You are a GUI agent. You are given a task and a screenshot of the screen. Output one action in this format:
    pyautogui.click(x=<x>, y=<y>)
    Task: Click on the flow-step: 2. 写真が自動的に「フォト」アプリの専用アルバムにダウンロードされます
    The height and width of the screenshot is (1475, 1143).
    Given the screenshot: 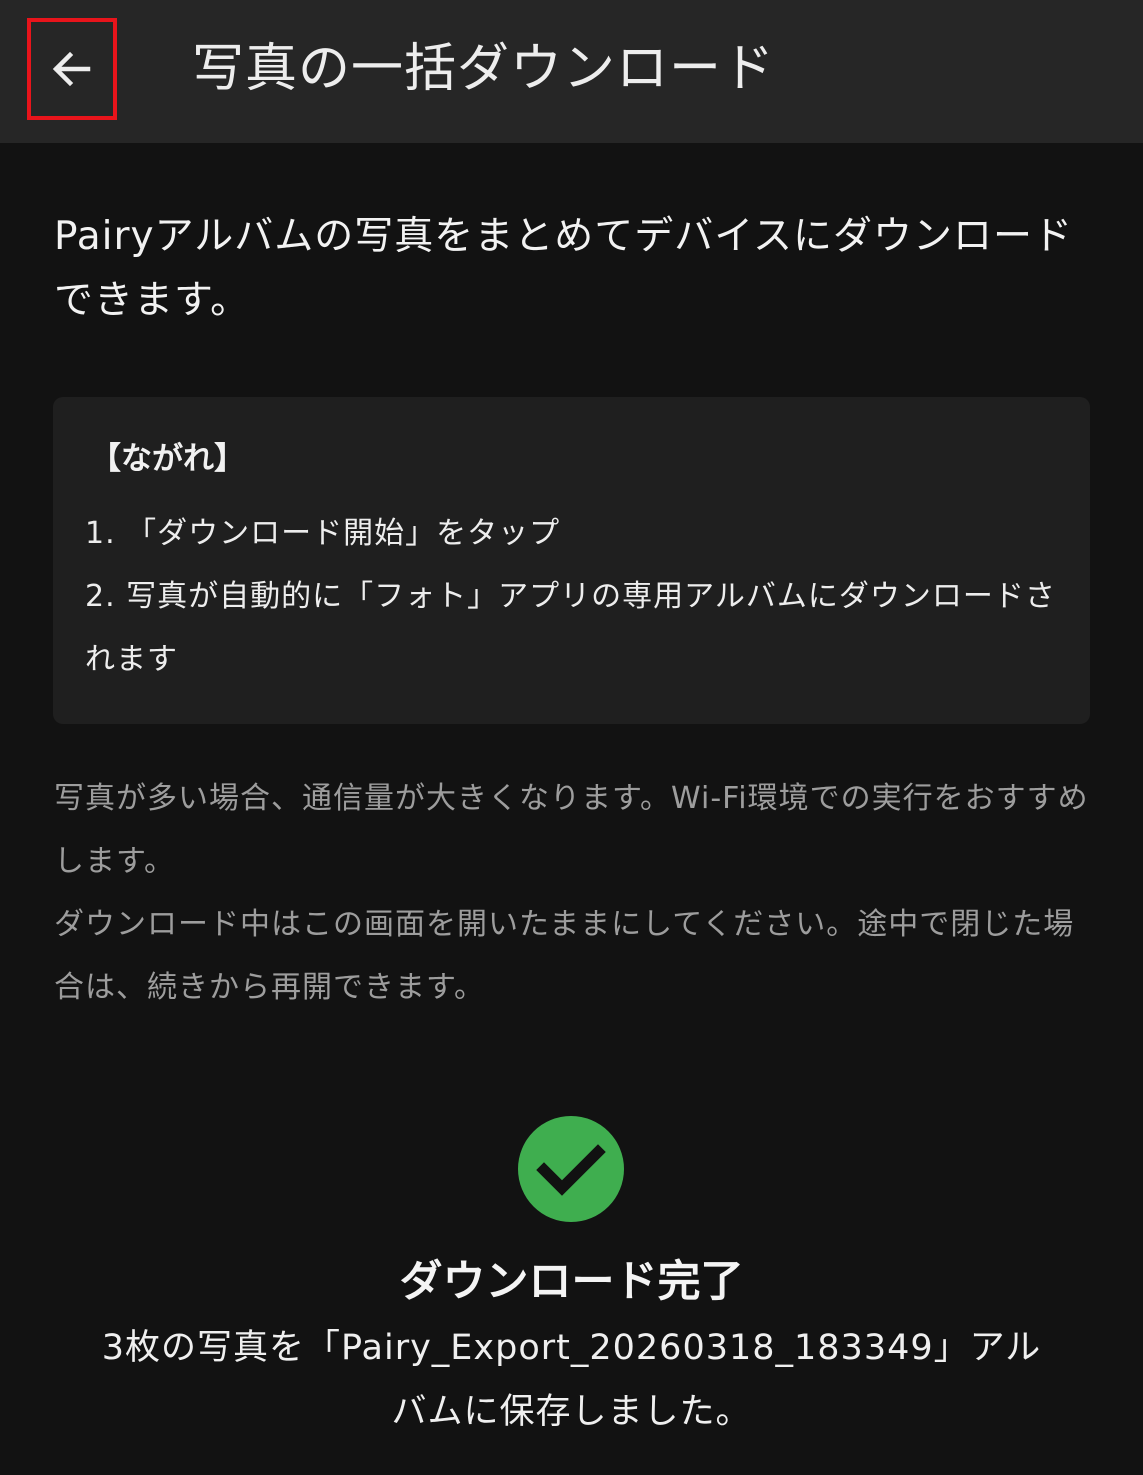 What is the action you would take?
    pyautogui.click(x=570, y=628)
    